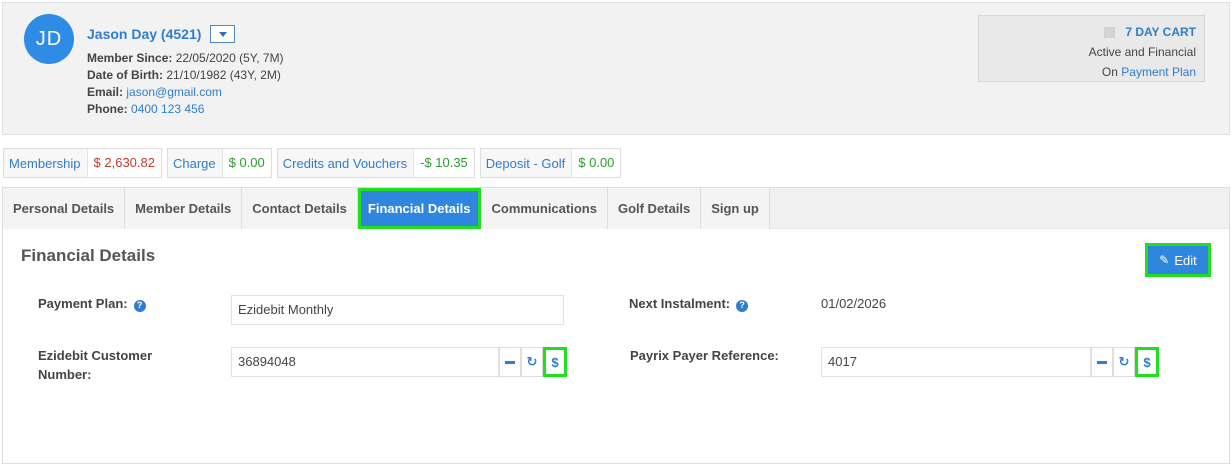 The height and width of the screenshot is (465, 1232). Describe the element at coordinates (174, 92) in the screenshot. I see `email-link: jason@gmail.com` at that location.